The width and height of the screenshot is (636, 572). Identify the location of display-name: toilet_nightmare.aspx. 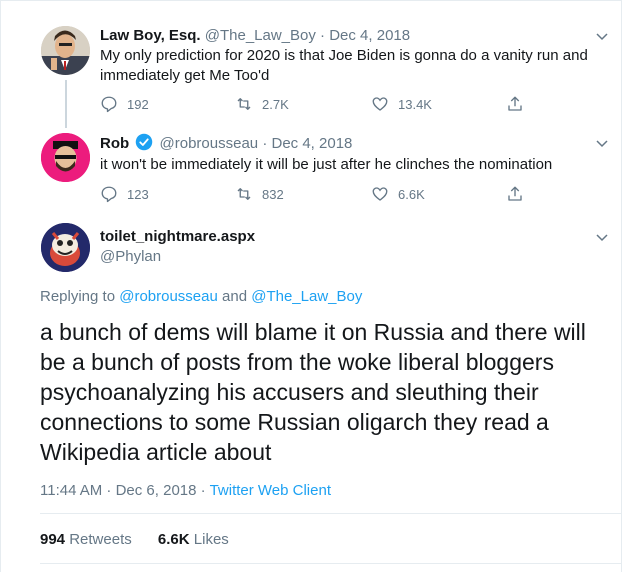
(177, 236).